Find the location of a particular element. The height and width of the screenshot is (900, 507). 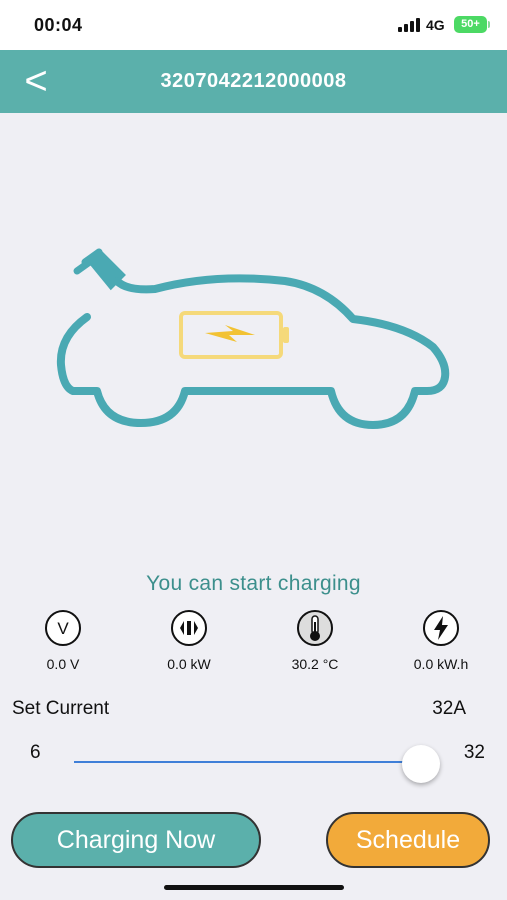

set-current-label: Set Current is located at coordinates (61, 708).